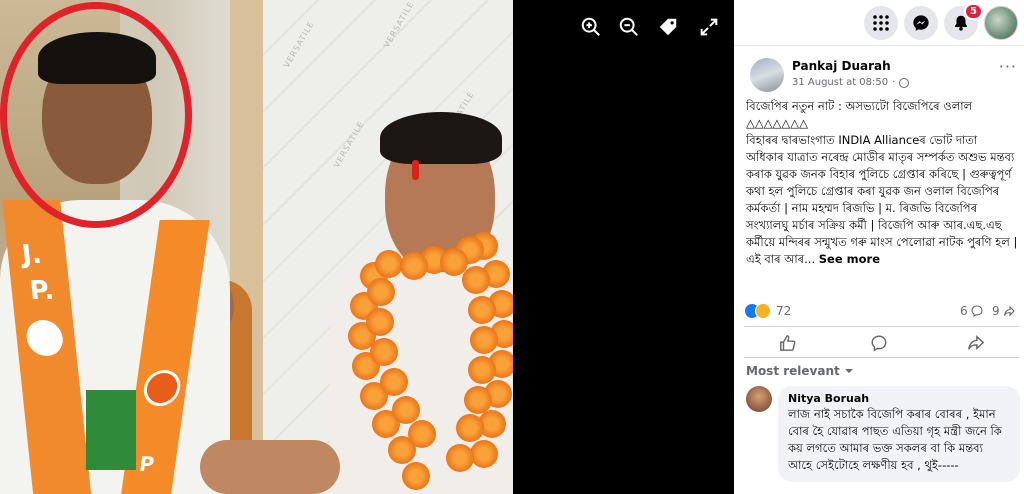 The width and height of the screenshot is (1024, 494). I want to click on like-icon, so click(788, 343).